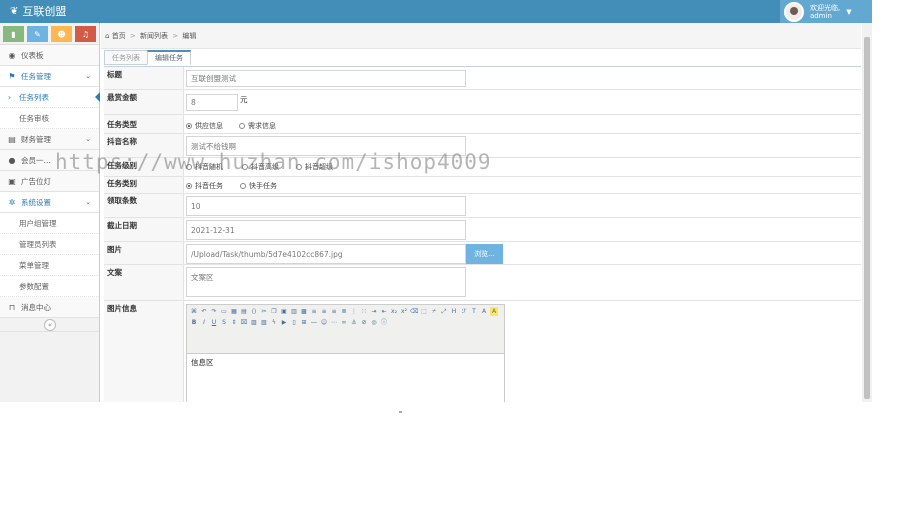  Describe the element at coordinates (374, 311) in the screenshot. I see `indent-icon: ⇥` at that location.